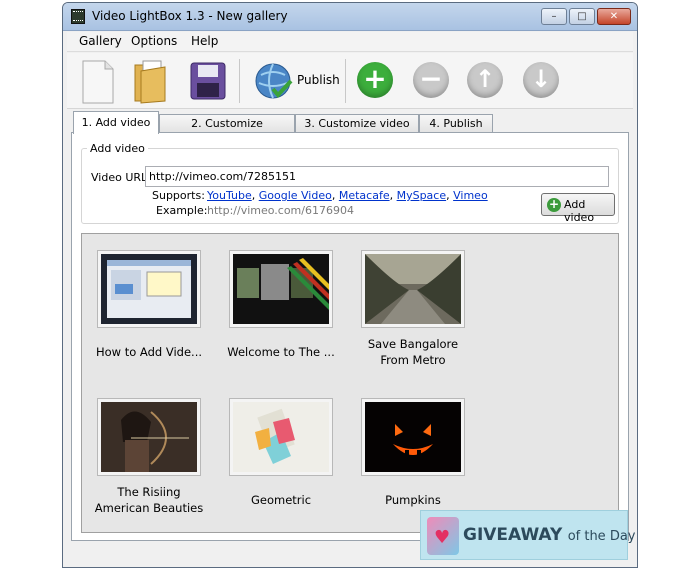  Describe the element at coordinates (364, 195) in the screenshot. I see `link-metacafe: Metacafe` at that location.